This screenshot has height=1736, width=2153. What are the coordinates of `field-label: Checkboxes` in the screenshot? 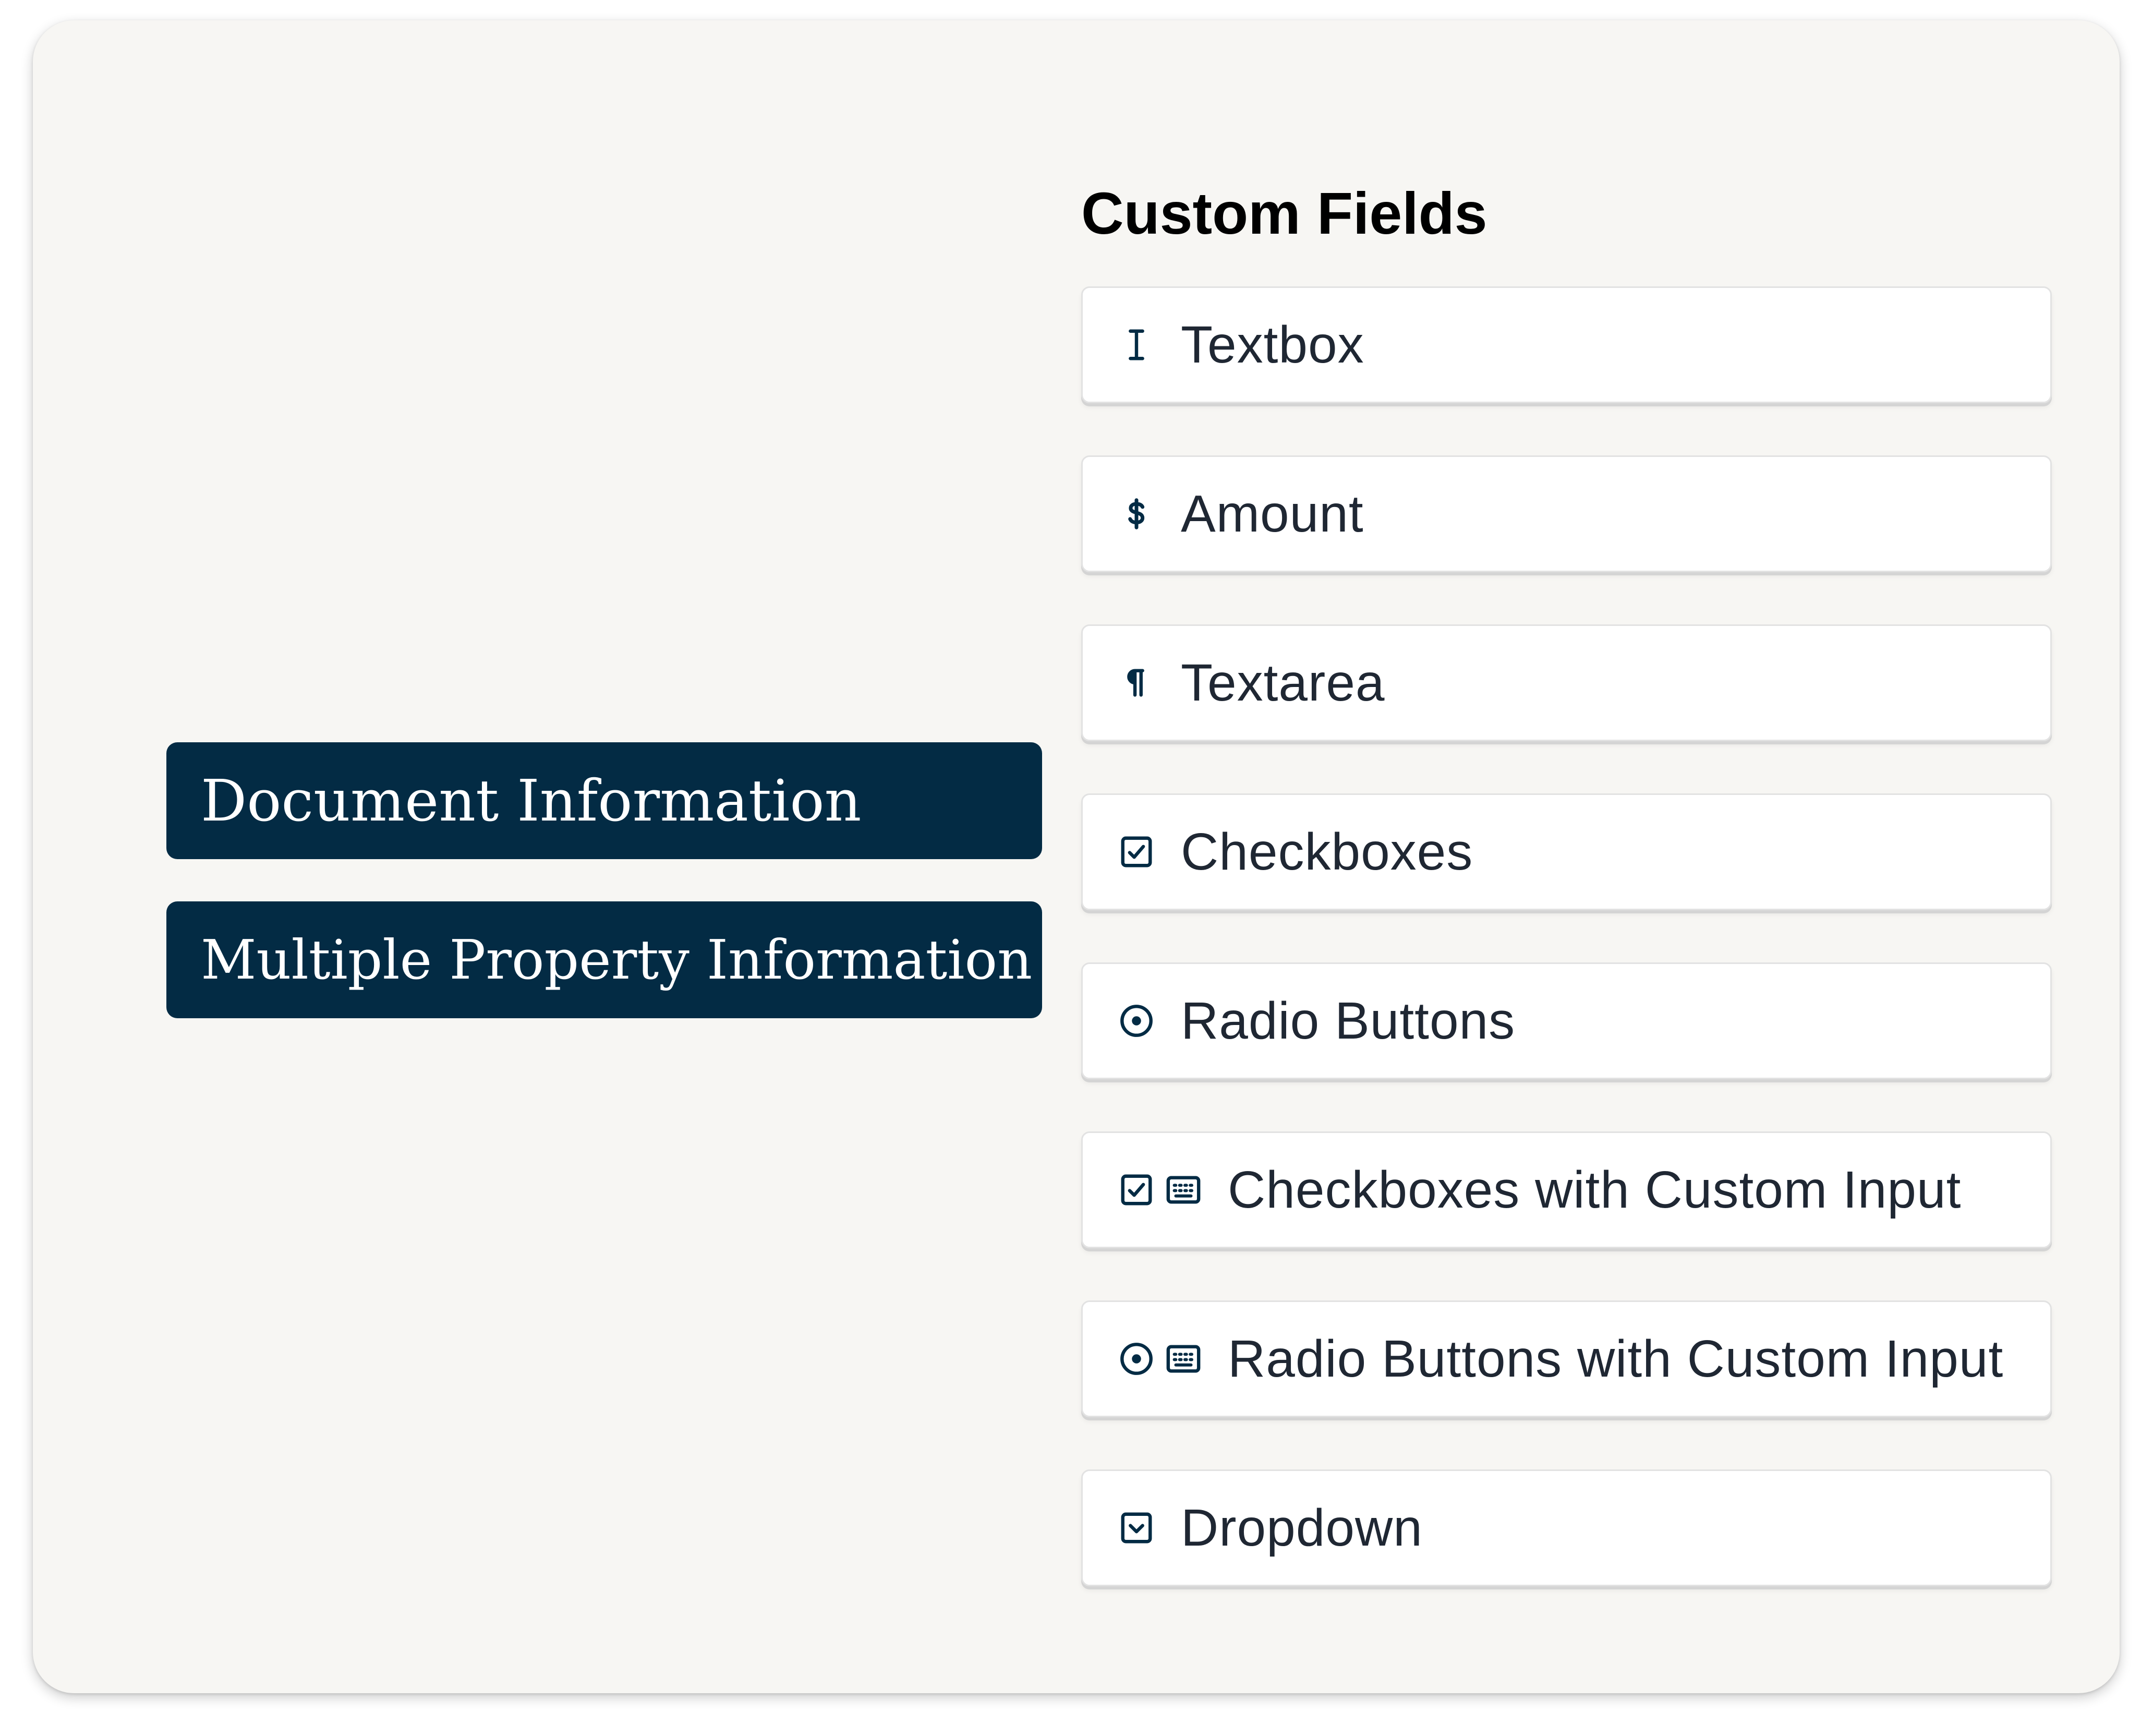 It's located at (1327, 851).